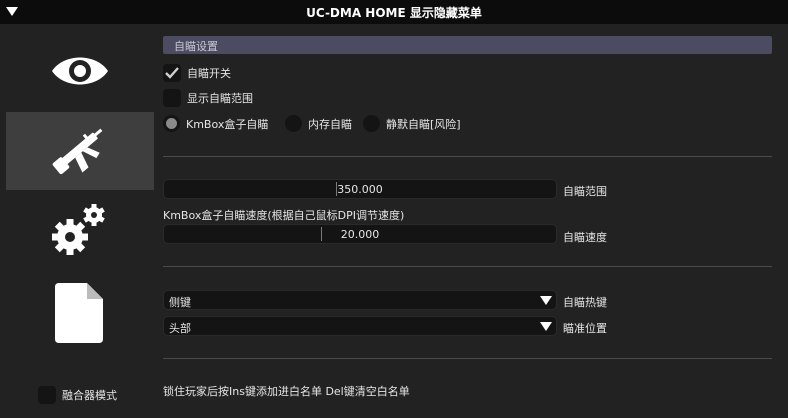  I want to click on show-range-label: 显示自瞄范围, so click(220, 98).